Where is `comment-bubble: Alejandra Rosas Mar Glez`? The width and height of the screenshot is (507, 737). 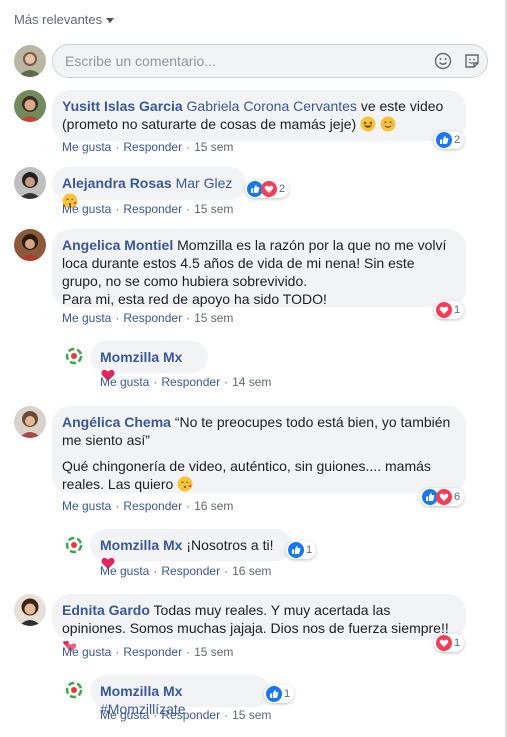
comment-bubble: Alejandra Rosas Mar Glez is located at coordinates (149, 188).